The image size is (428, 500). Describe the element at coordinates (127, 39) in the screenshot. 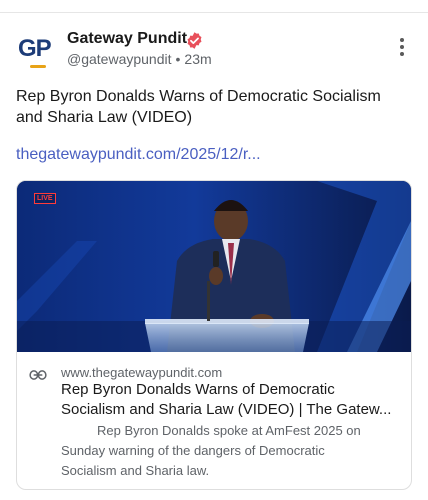

I see `author-name: Gateway Pundit` at that location.